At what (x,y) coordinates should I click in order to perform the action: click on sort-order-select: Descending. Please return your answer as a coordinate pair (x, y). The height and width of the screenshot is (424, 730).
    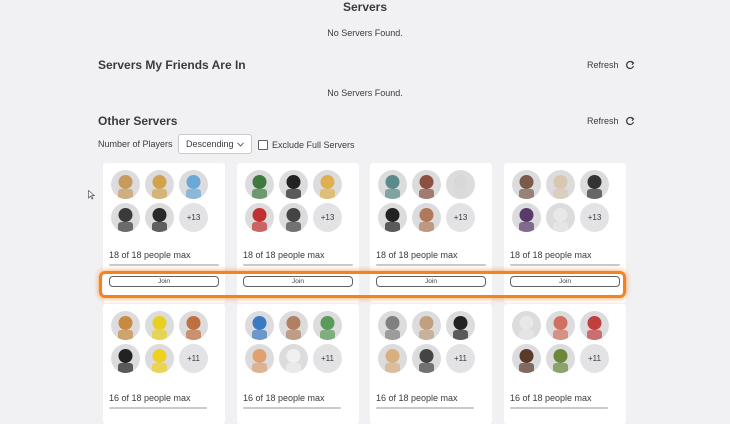
    Looking at the image, I should click on (215, 144).